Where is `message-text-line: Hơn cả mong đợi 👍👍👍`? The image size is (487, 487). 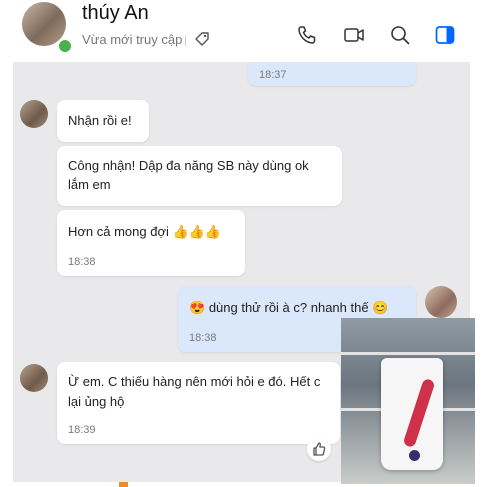 message-text-line: Hơn cả mong đợi 👍👍👍 is located at coordinates (144, 231).